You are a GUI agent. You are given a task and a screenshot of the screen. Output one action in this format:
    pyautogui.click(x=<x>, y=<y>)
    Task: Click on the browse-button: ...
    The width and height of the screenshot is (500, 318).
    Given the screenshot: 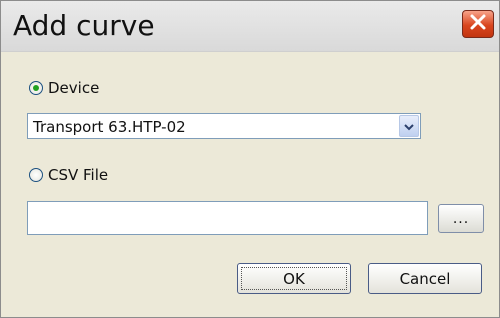 What is the action you would take?
    pyautogui.click(x=461, y=218)
    